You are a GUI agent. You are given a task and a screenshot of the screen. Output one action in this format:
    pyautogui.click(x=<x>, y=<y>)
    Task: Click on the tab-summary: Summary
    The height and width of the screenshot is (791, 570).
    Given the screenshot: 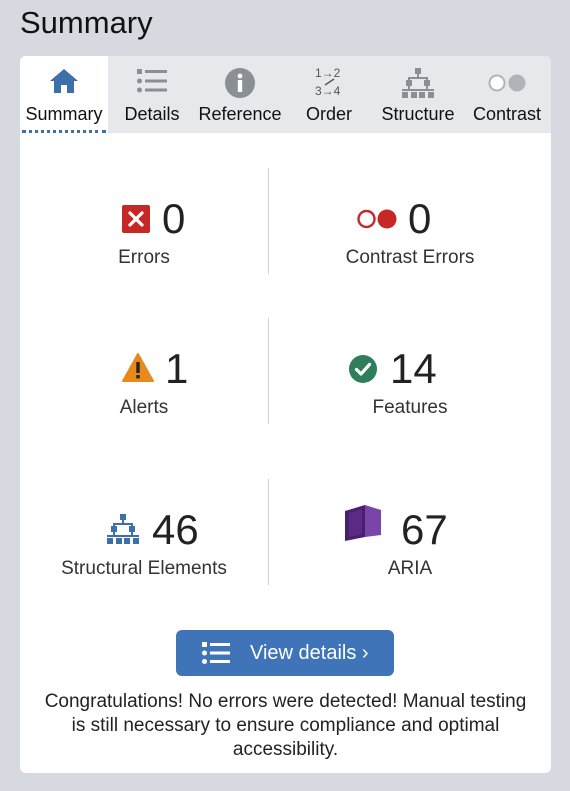 What is the action you would take?
    pyautogui.click(x=64, y=94)
    